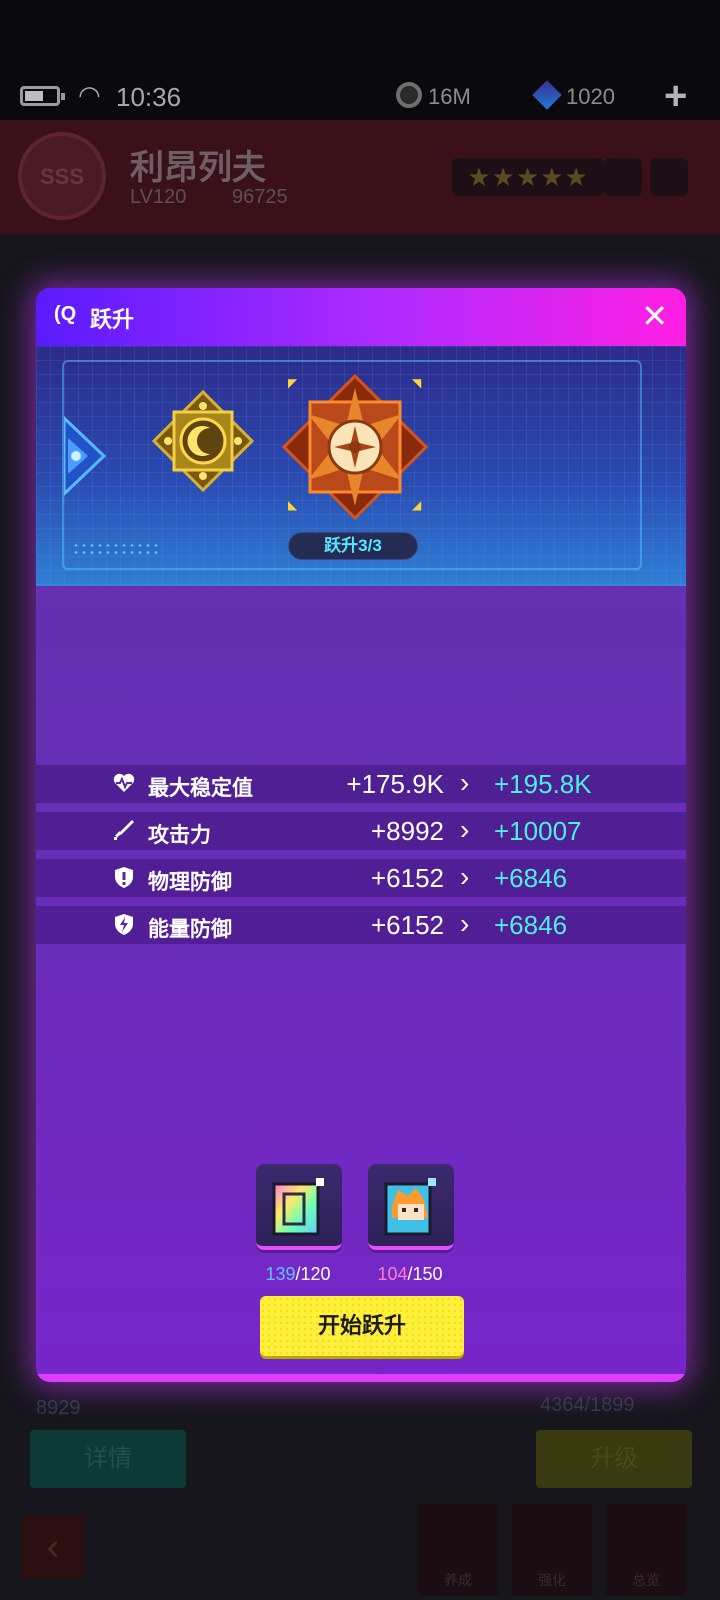 The height and width of the screenshot is (1600, 720). What do you see at coordinates (587, 1405) in the screenshot?
I see `exp-value: 4364/1899` at bounding box center [587, 1405].